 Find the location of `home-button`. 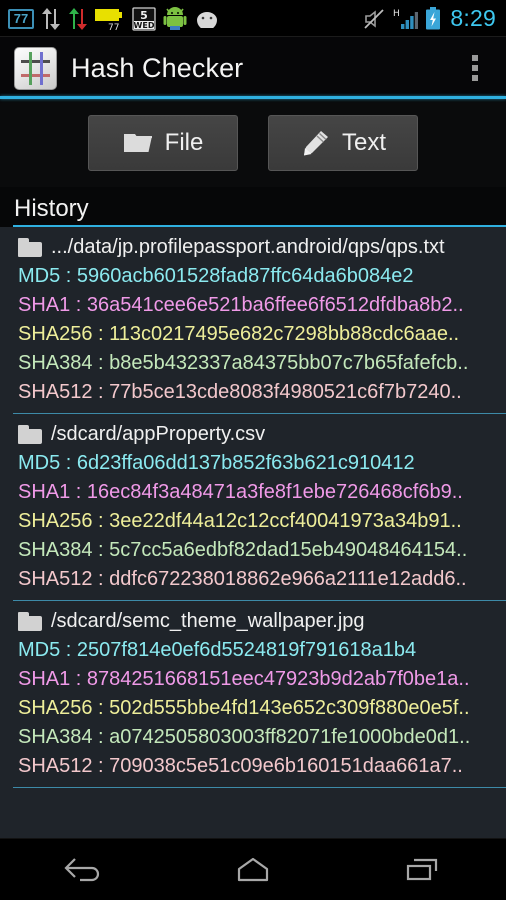

home-button is located at coordinates (253, 869).